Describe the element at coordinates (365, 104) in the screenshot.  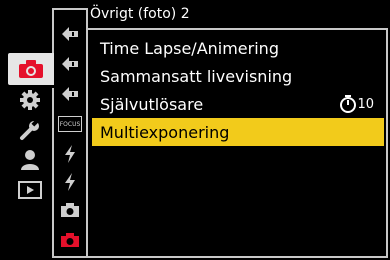
I see `self-timer-value: 10` at that location.